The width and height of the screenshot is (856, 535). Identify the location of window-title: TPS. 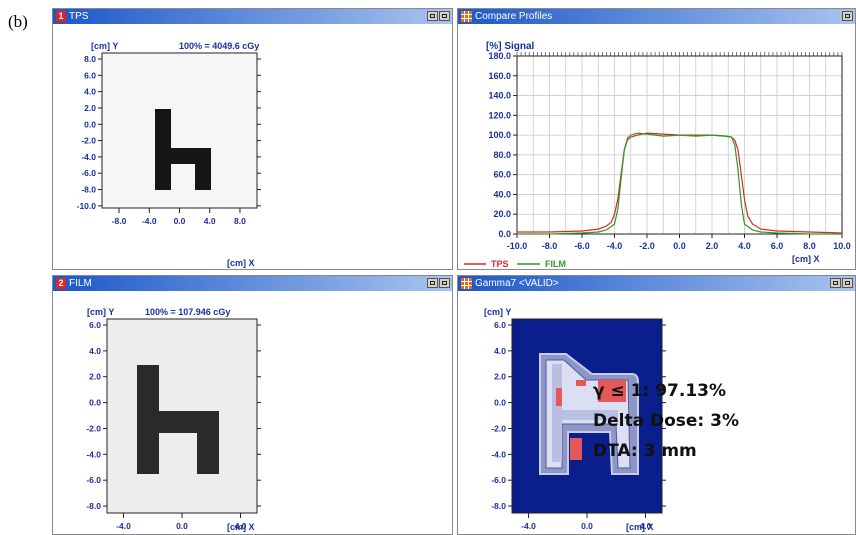
(79, 16).